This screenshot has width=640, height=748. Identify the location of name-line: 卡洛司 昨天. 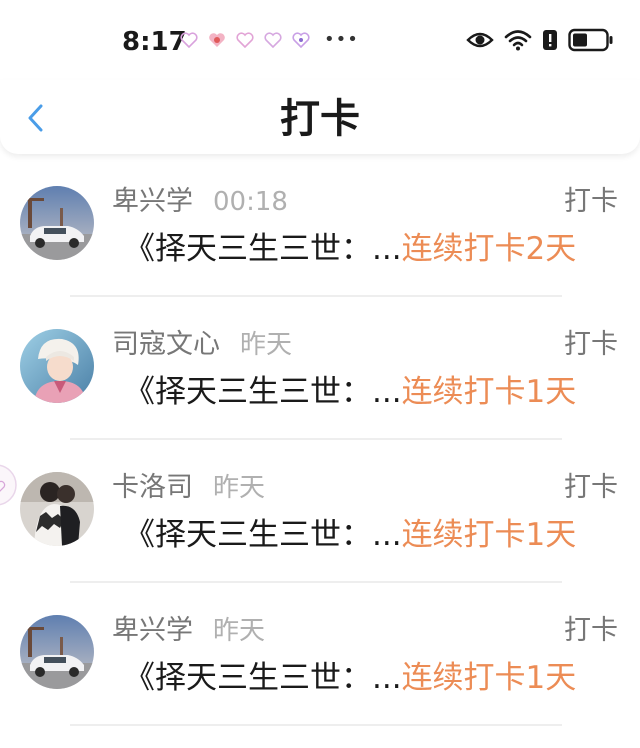
(188, 488).